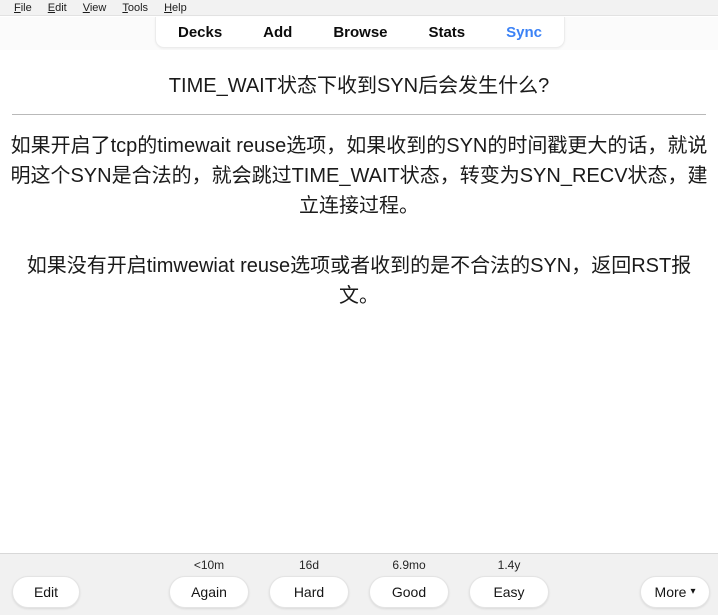 This screenshot has height=616, width=718. Describe the element at coordinates (86, 7) in the screenshot. I see `menu-item-view-accel: V` at that location.